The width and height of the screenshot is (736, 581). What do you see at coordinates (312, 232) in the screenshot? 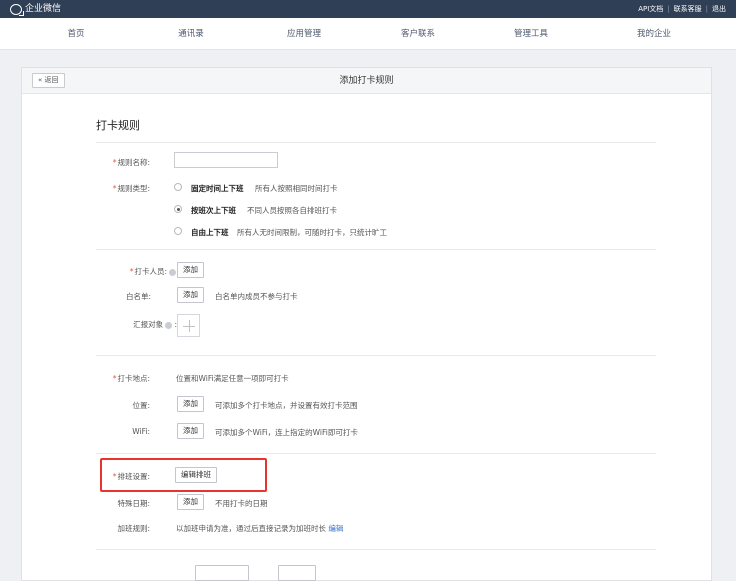
I see `rule-type-desc: 所有人无时间限制，可随时打卡，只统计旷工` at bounding box center [312, 232].